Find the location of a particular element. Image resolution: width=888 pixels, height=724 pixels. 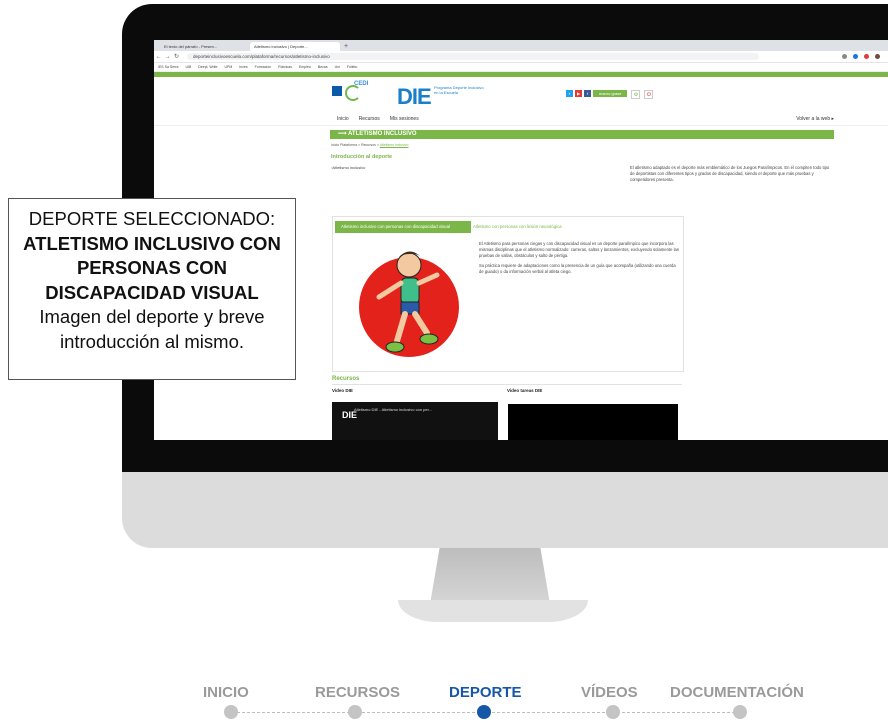

callout-description: introducción al mismo. is located at coordinates (152, 341).